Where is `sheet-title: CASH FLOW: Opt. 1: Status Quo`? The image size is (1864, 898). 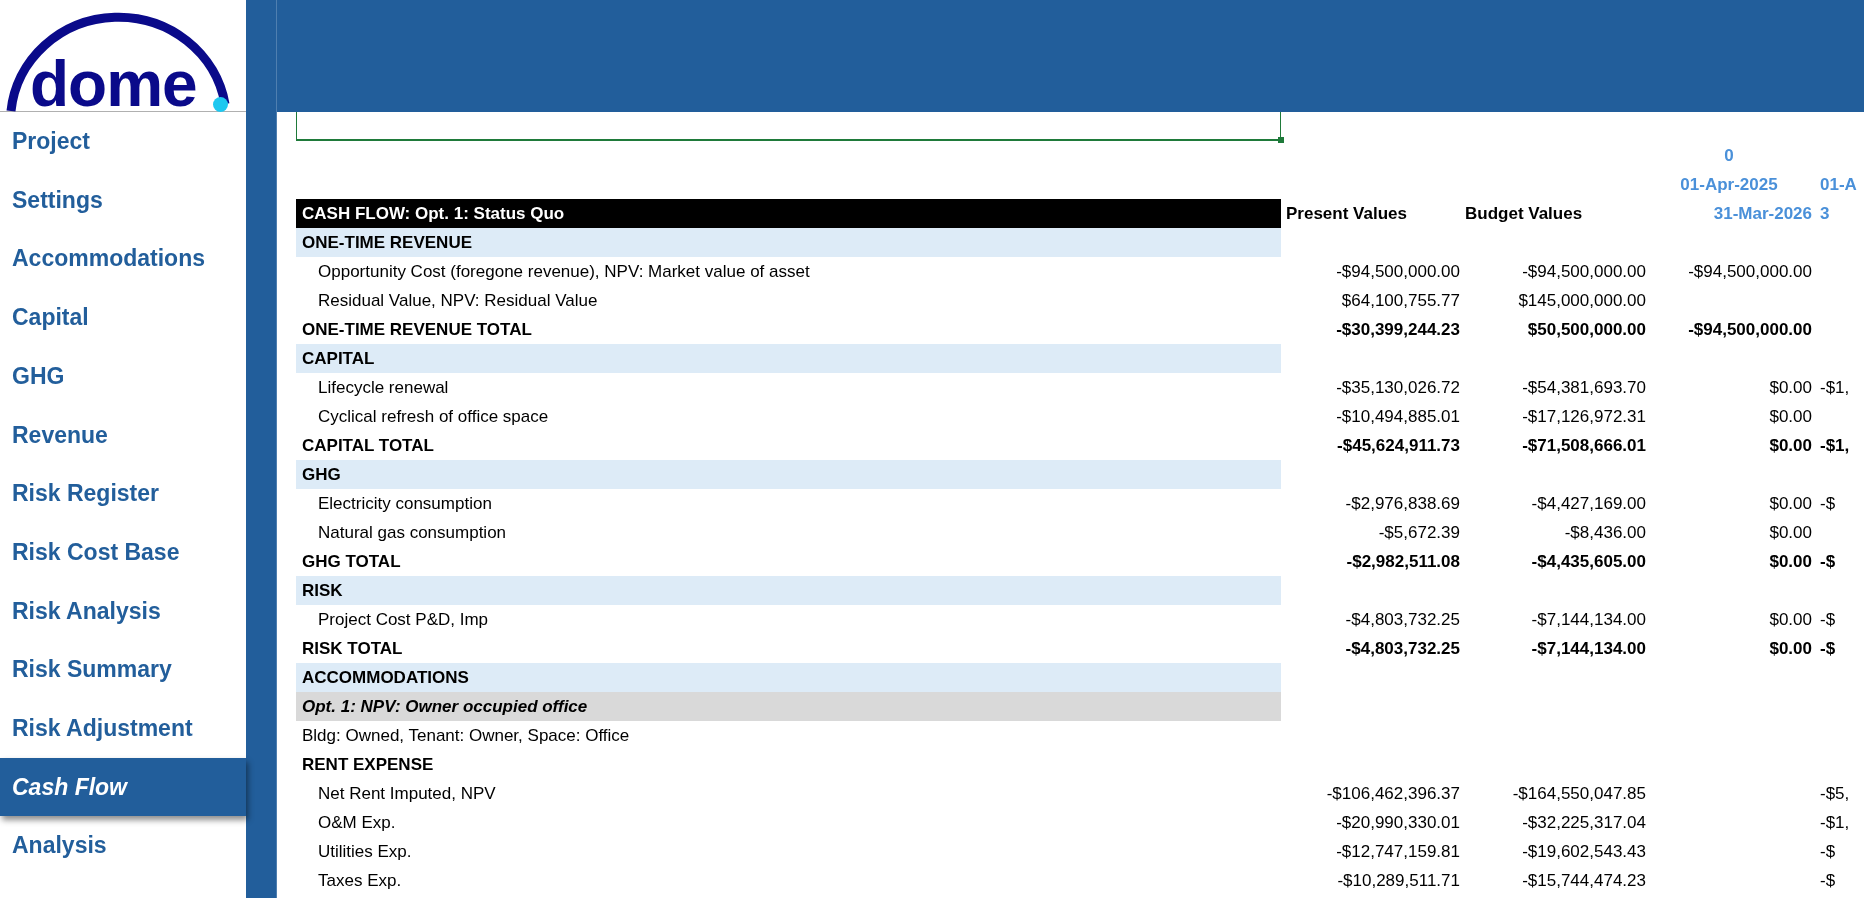
sheet-title: CASH FLOW: Opt. 1: Status Quo is located at coordinates (788, 213).